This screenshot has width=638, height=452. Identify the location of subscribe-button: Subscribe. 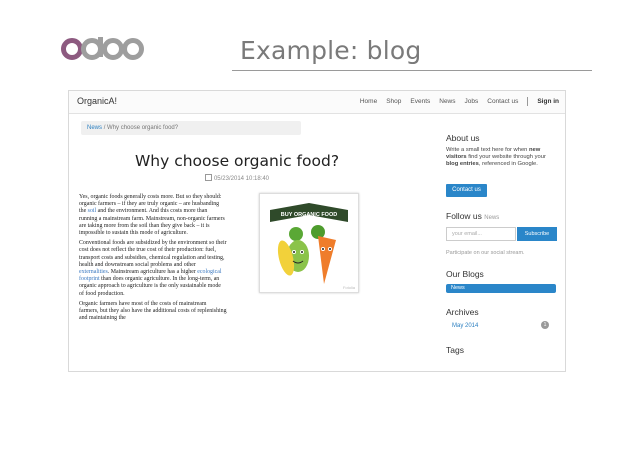
(537, 234).